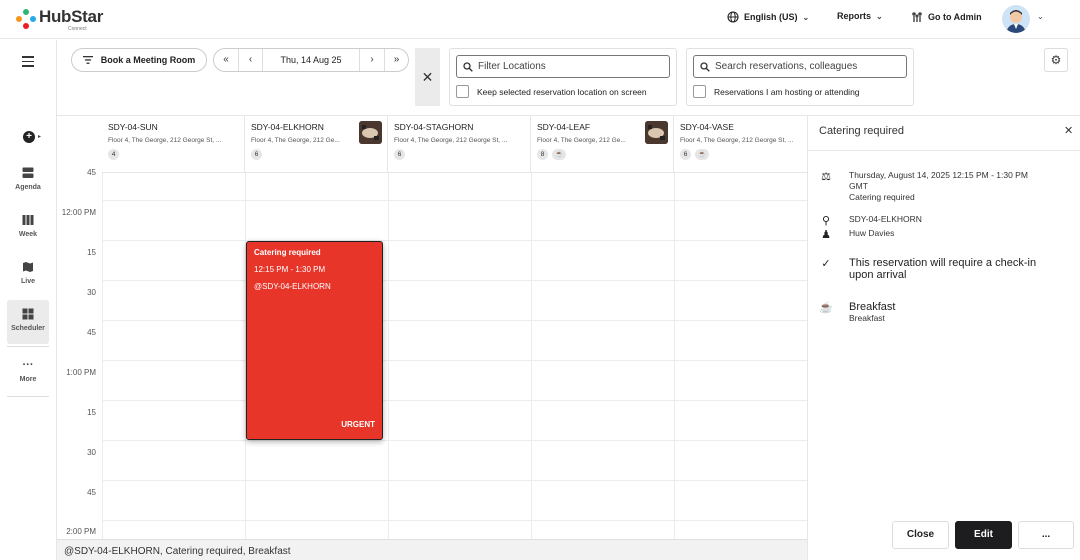 This screenshot has width=1080, height=560. I want to click on settings-gear-icon: ⚙, so click(1056, 60).